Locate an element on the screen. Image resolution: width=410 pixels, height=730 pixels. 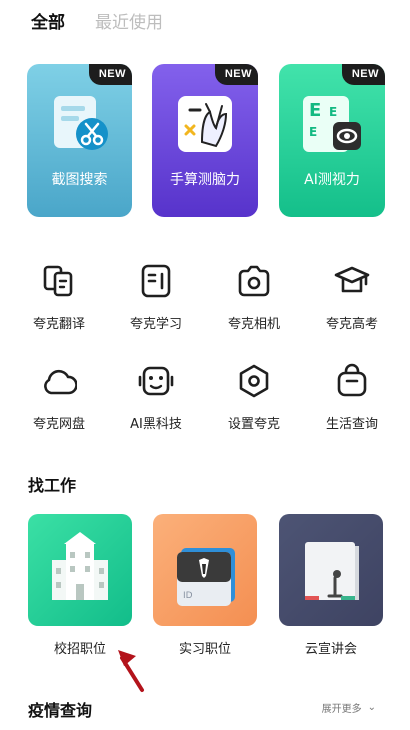
job-label: 云宣讲会 is located at coordinates (330, 649).